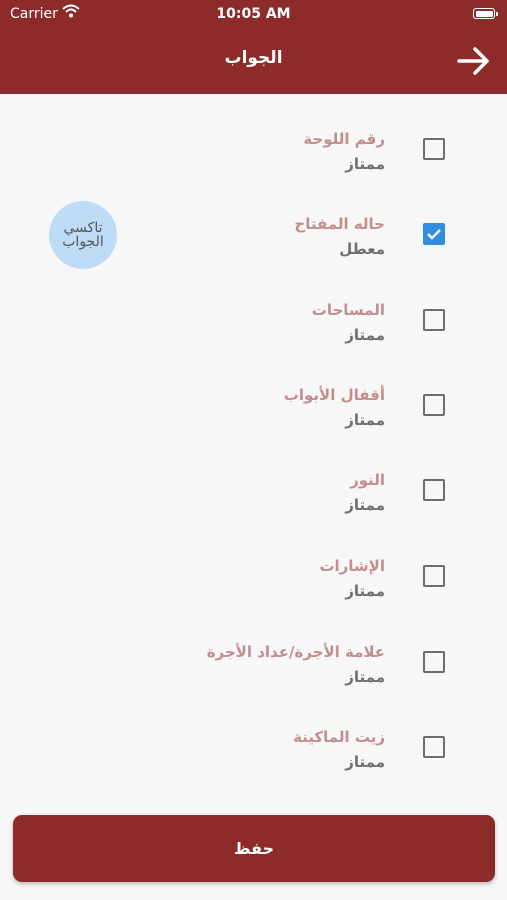 The height and width of the screenshot is (900, 507). I want to click on checklist-item-engine-oil: زيت الماكينة ممتاز, so click(253, 771).